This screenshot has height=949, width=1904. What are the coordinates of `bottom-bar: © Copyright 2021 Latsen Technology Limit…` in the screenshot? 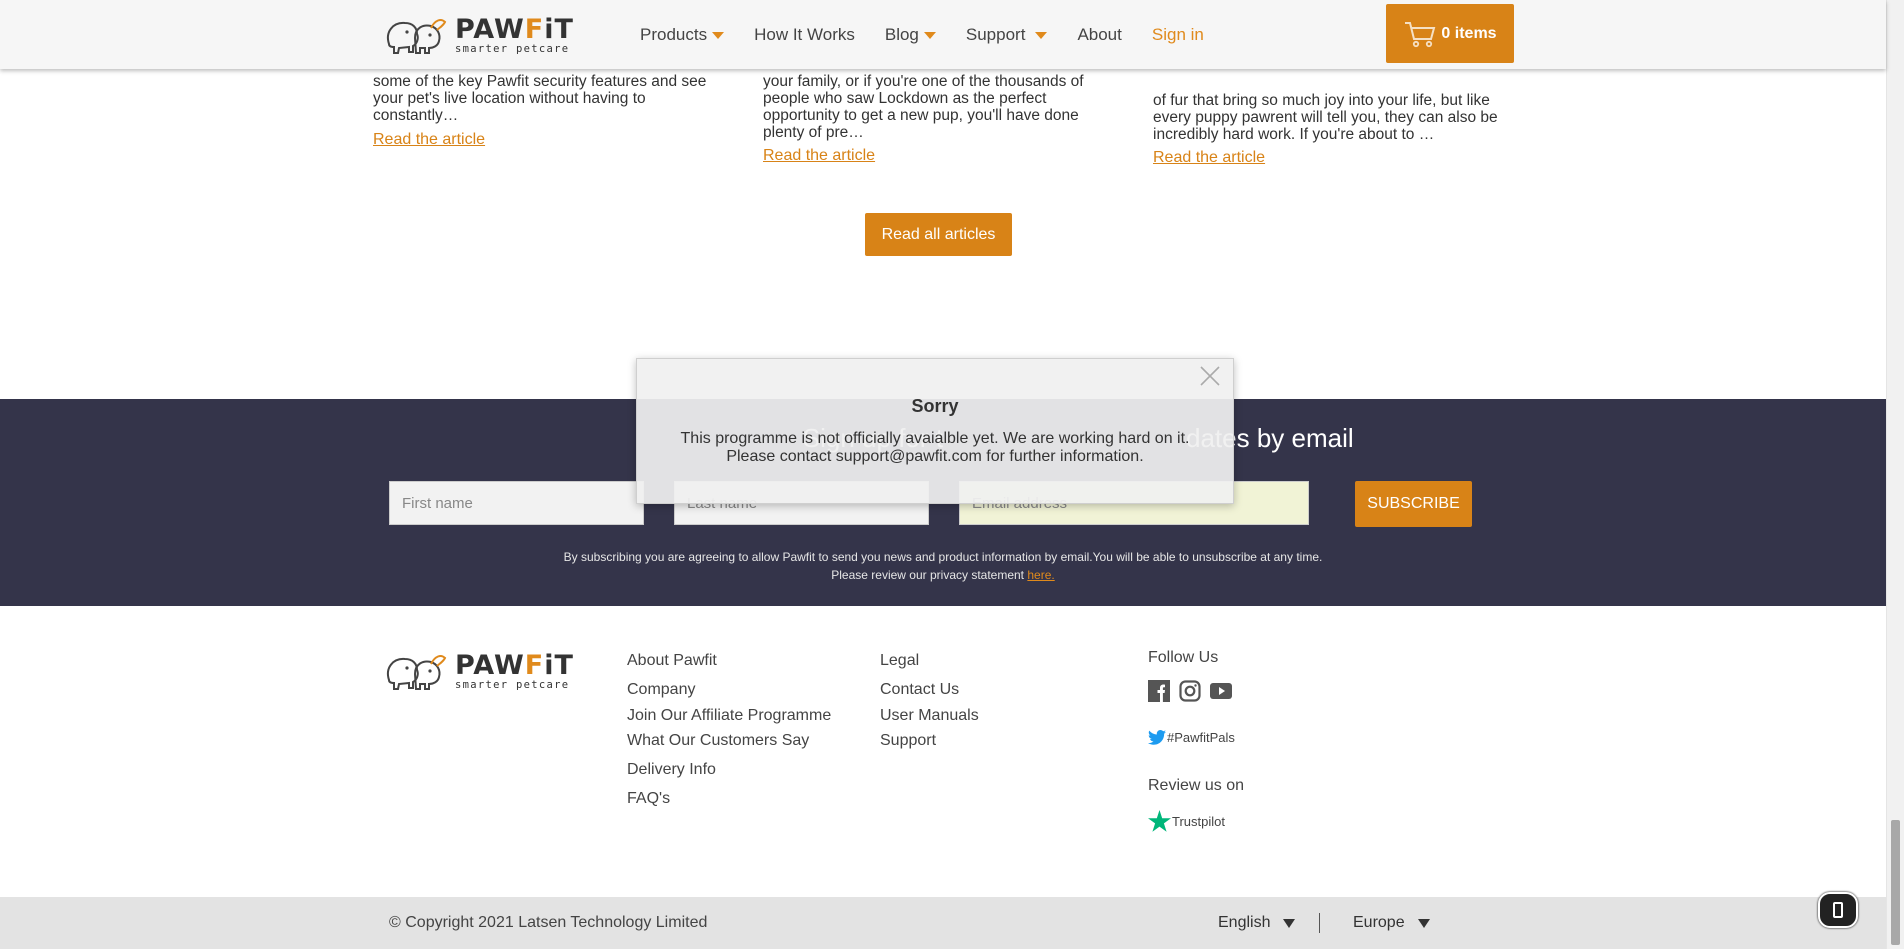 It's located at (943, 923).